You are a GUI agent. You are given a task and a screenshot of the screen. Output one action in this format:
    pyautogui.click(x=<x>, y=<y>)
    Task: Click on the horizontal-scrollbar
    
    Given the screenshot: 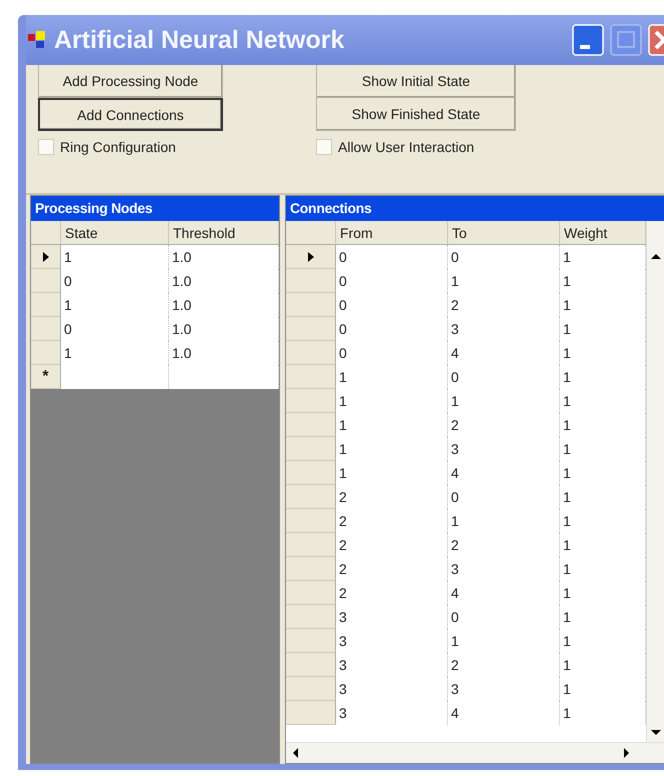 What is the action you would take?
    pyautogui.click(x=475, y=752)
    